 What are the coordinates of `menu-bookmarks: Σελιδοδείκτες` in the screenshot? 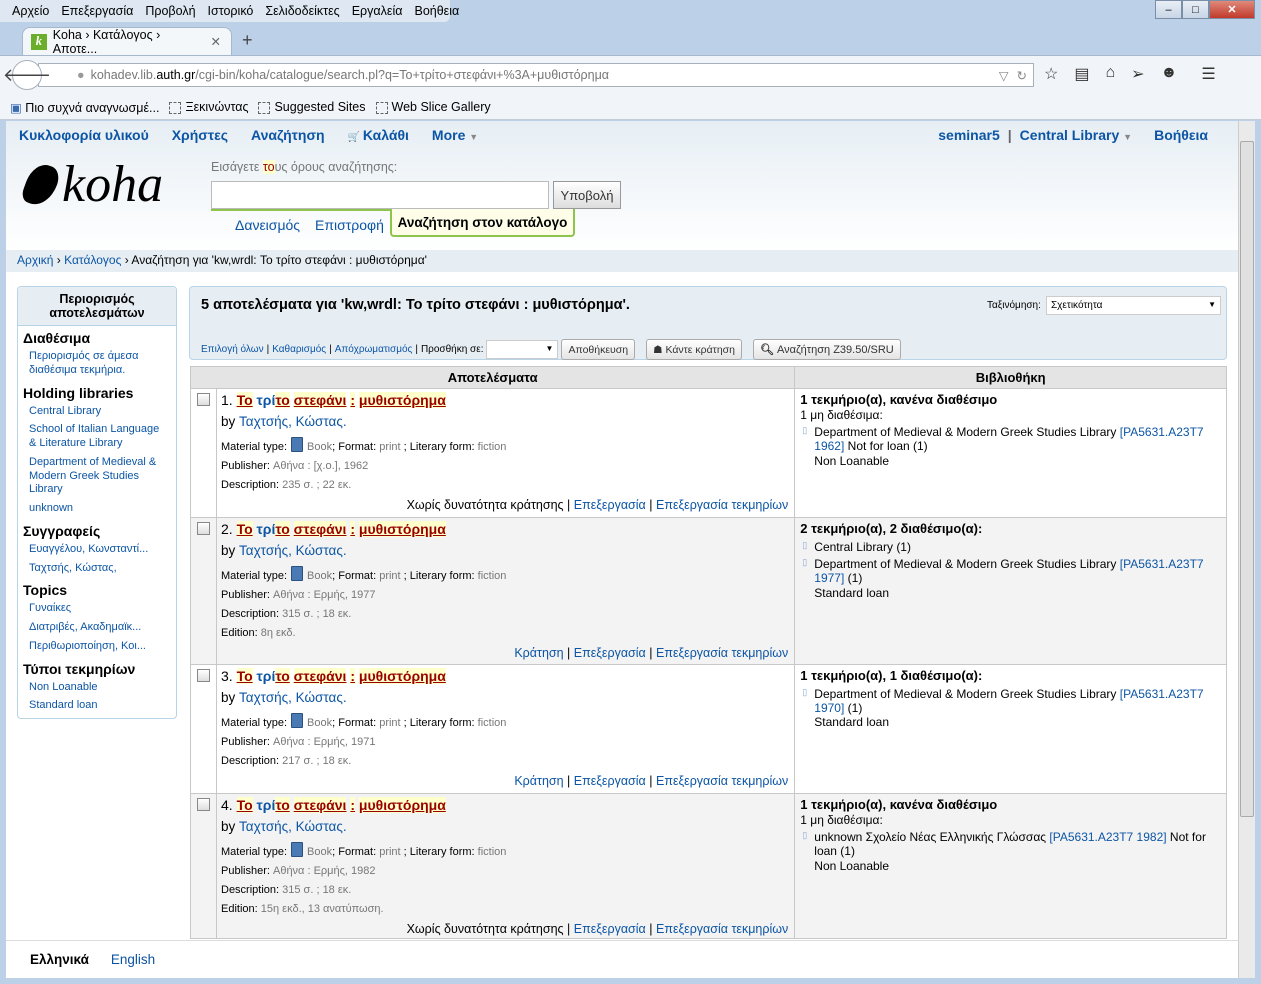 It's located at (302, 11).